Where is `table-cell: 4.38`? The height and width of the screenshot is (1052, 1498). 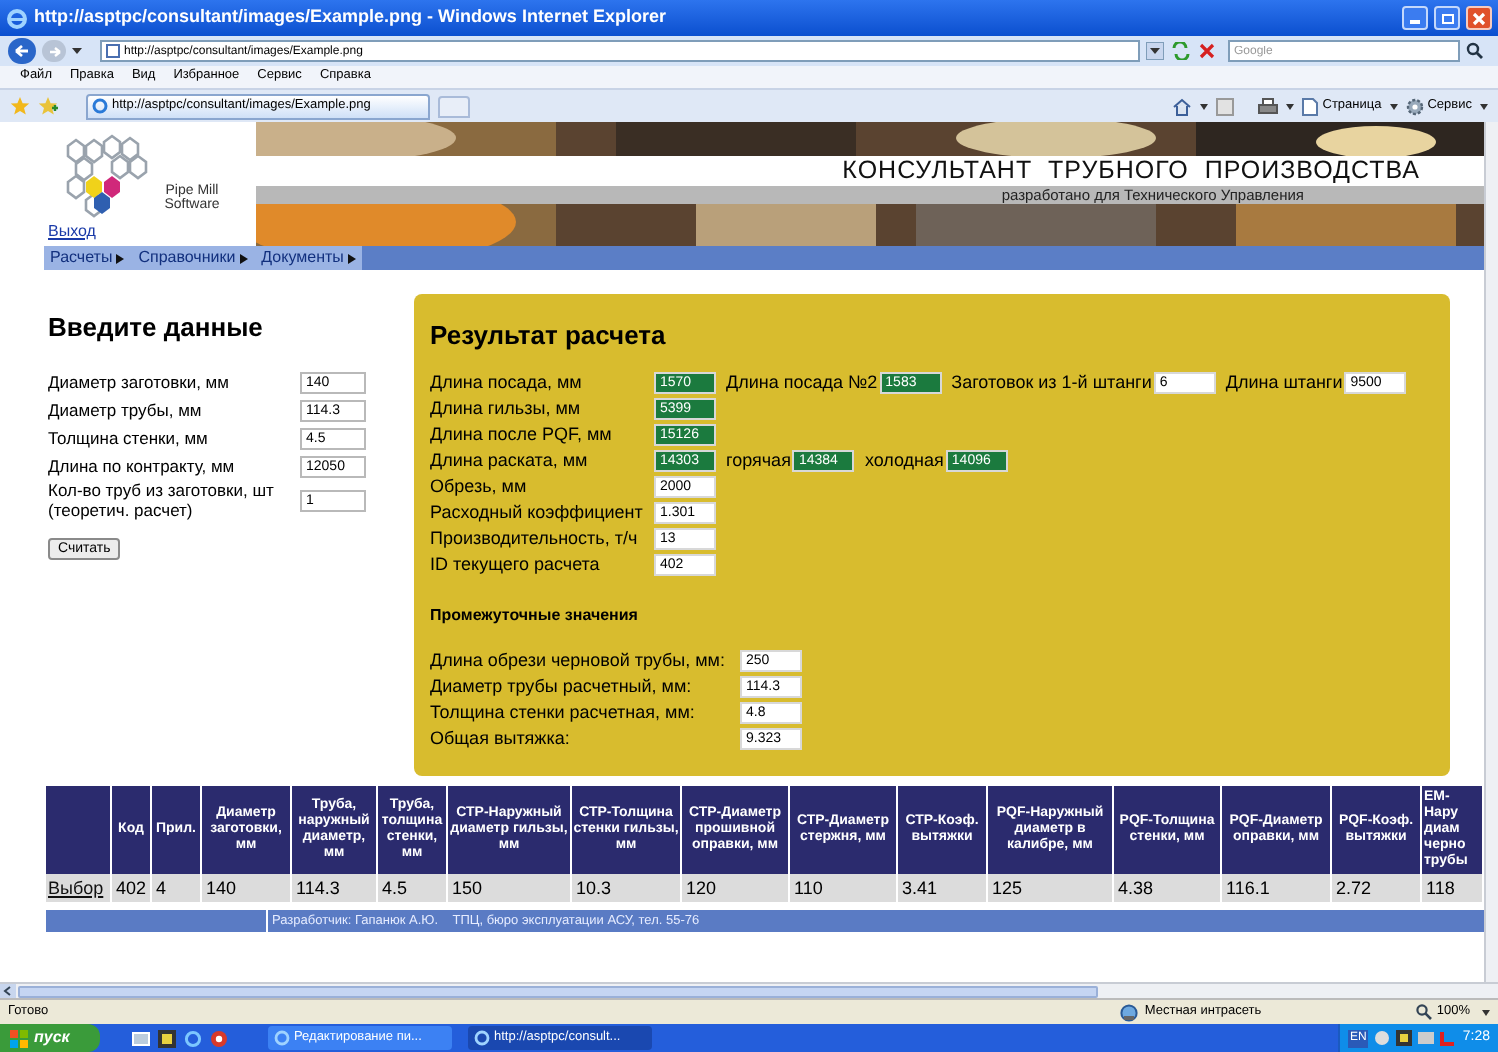
table-cell: 4.38 is located at coordinates (1168, 888).